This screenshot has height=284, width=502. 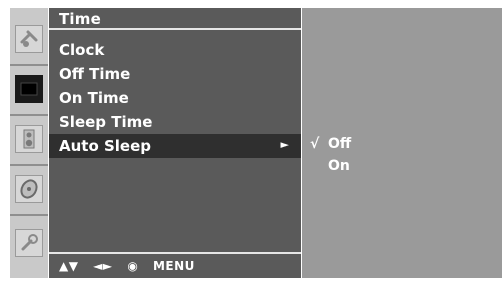 What do you see at coordinates (339, 144) in the screenshot?
I see `option-off: Off` at bounding box center [339, 144].